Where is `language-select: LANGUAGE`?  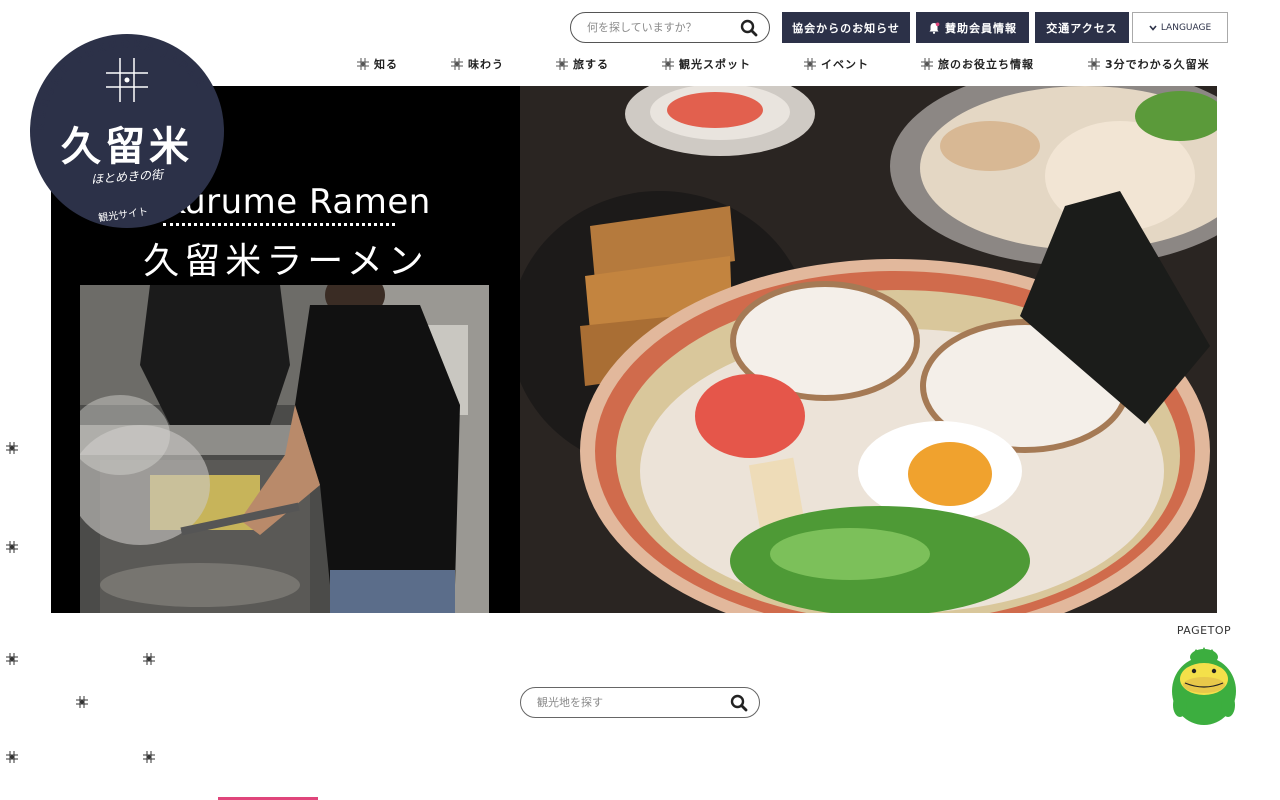 language-select: LANGUAGE is located at coordinates (1180, 27).